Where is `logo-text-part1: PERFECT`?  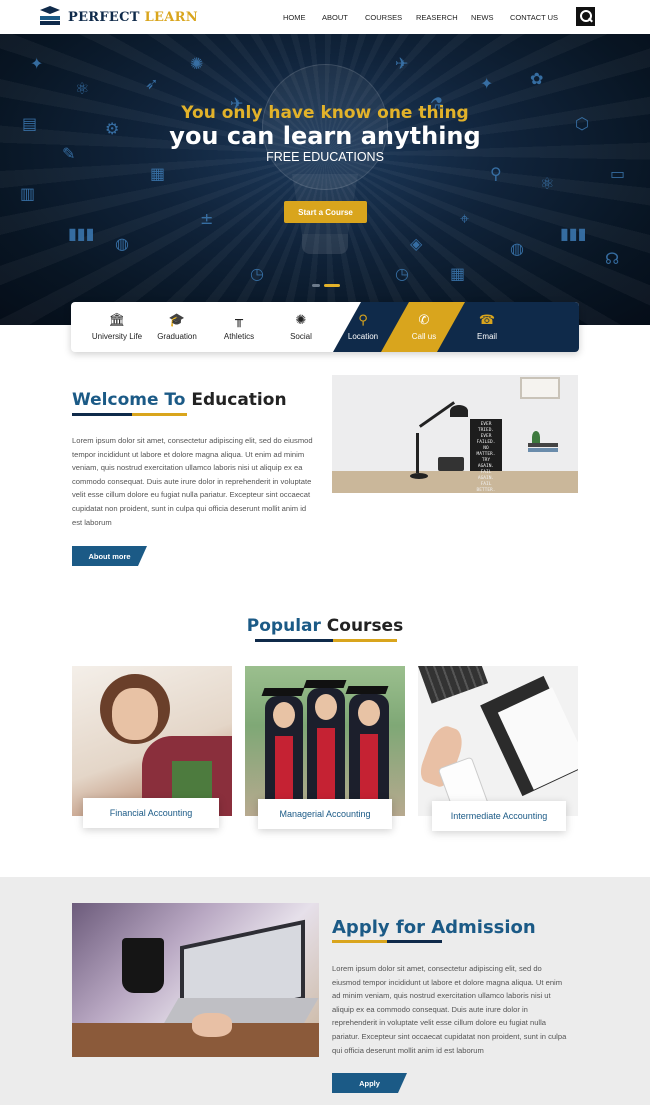
logo-text-part1: PERFECT is located at coordinates (104, 17).